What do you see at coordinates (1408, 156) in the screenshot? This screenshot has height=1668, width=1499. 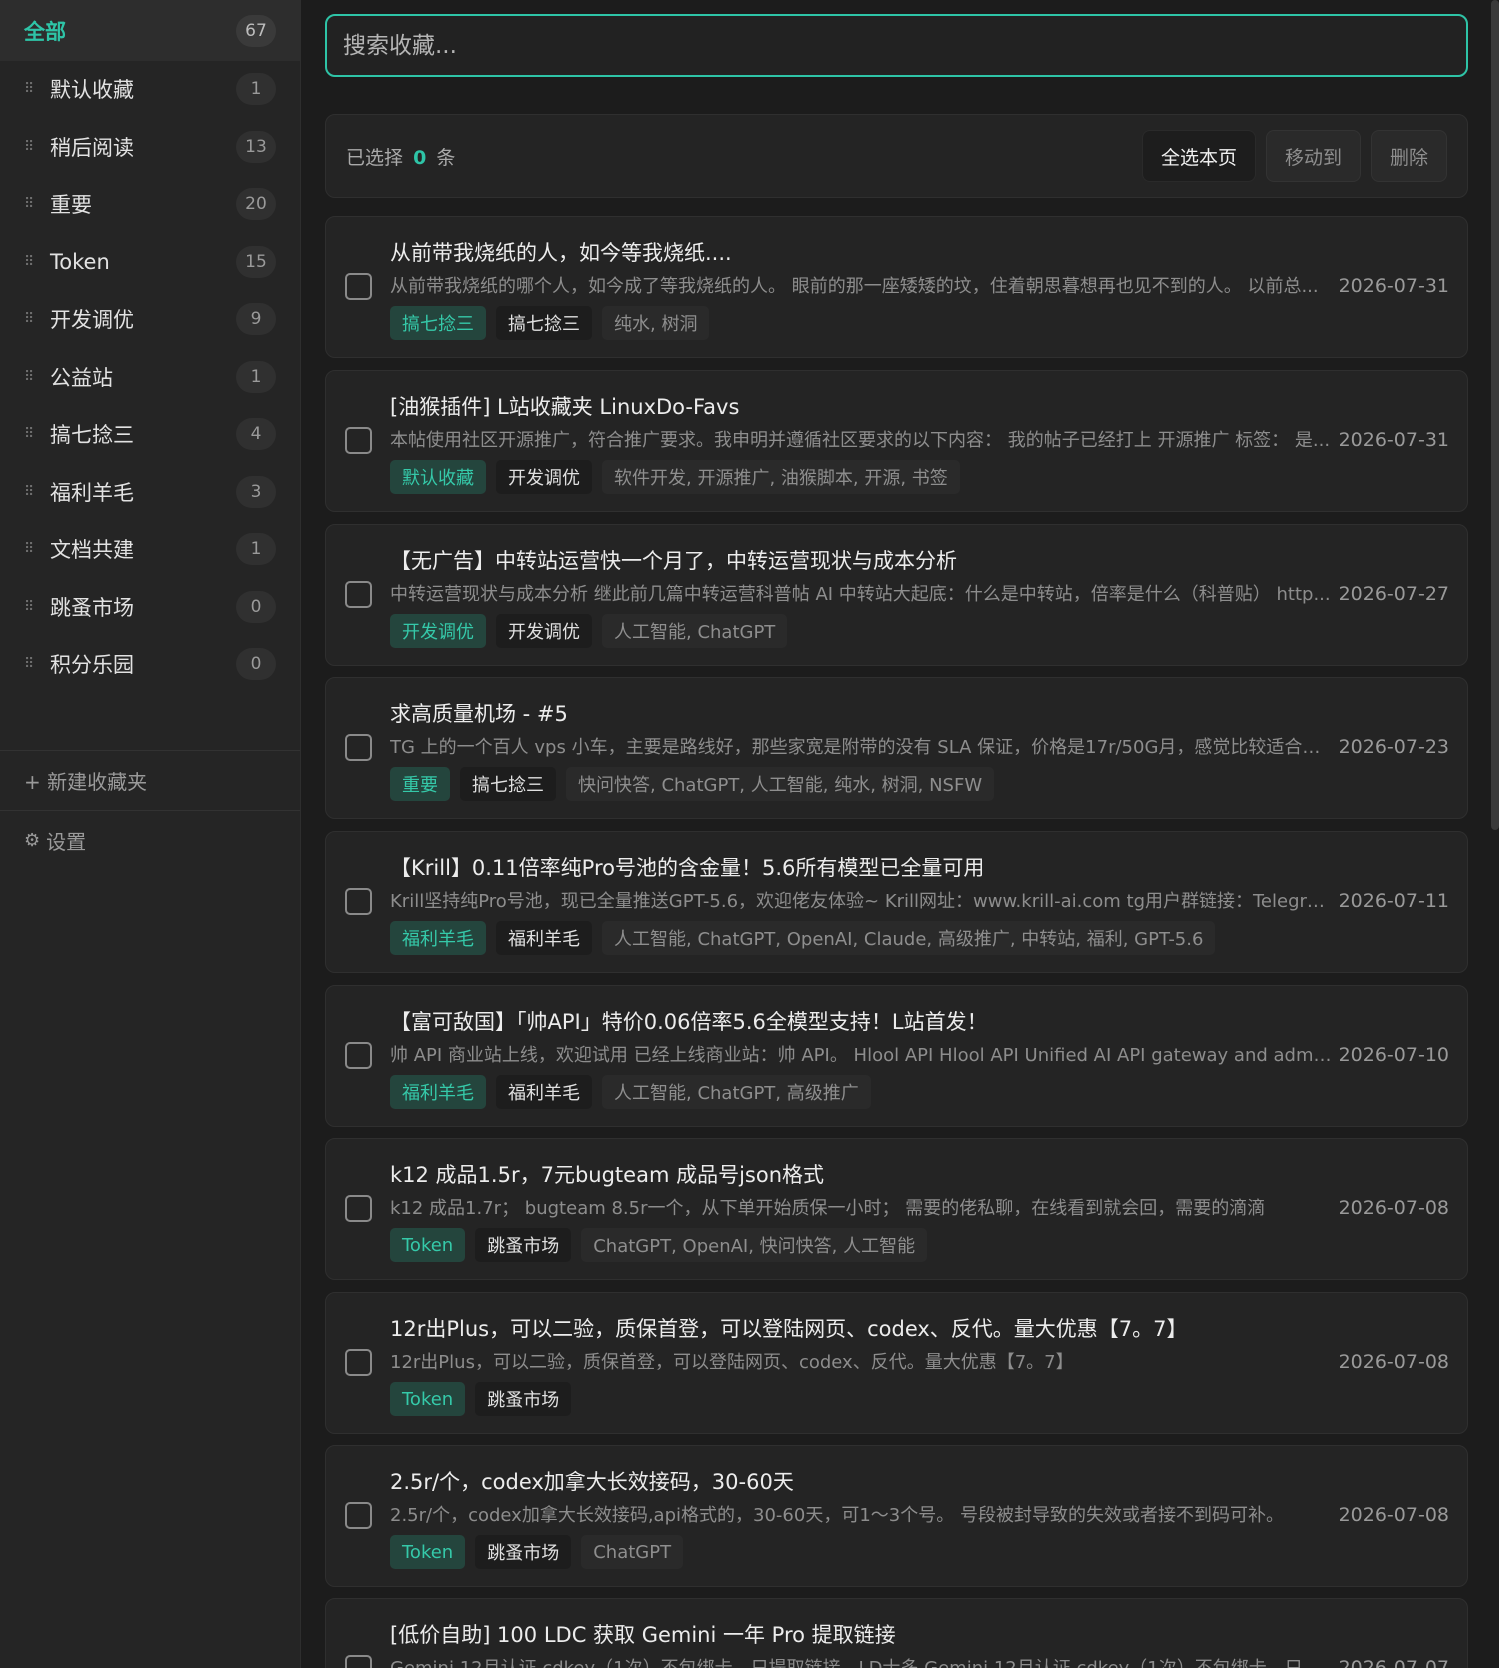 I see `delete-button: 删除` at bounding box center [1408, 156].